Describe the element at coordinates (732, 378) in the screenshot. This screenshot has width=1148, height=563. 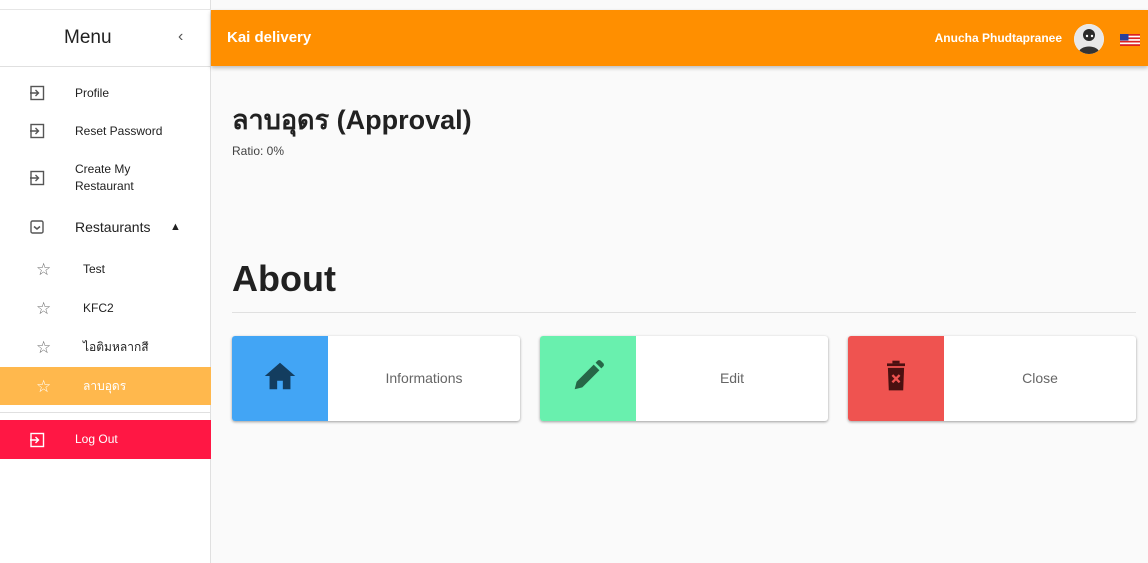
I see `card-label: Edit` at that location.